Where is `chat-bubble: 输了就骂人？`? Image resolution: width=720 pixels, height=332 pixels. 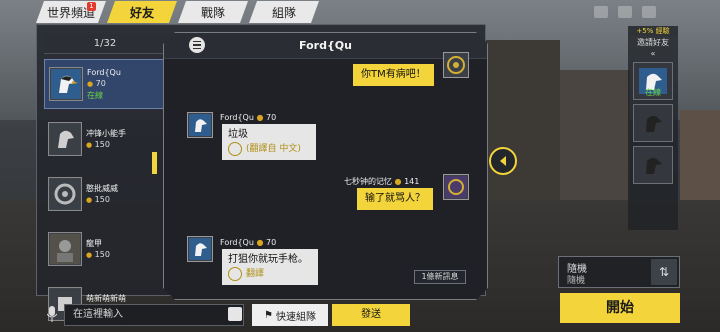
chat-bubble: 输了就骂人？ is located at coordinates (395, 199).